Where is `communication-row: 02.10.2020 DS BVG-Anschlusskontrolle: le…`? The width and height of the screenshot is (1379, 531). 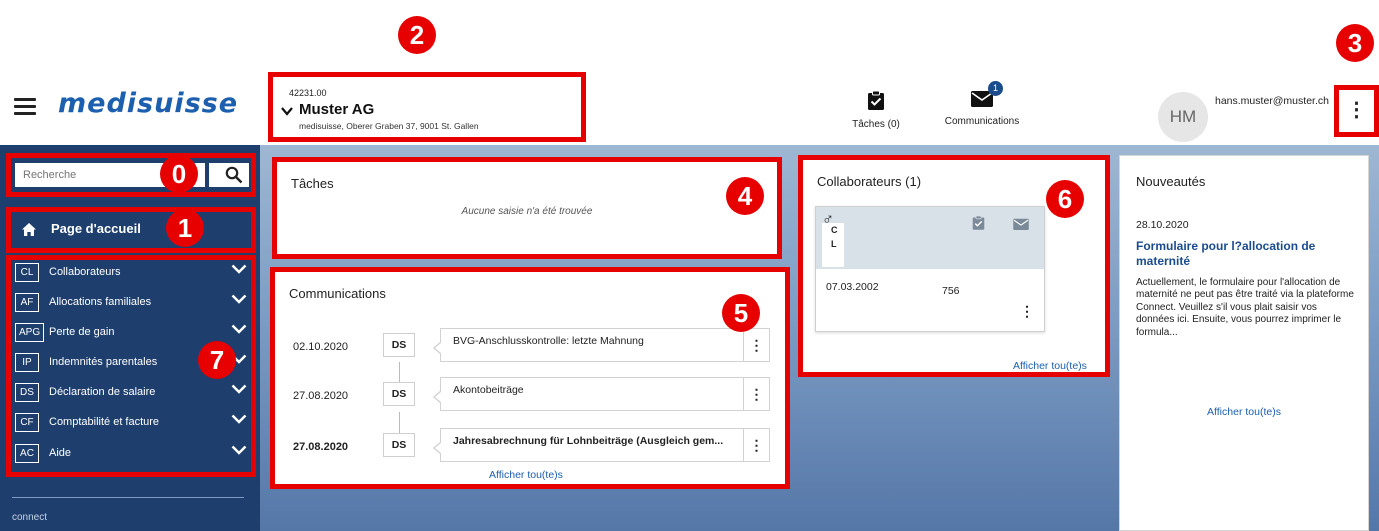
communication-row: 02.10.2020 DS BVG-Anschlusskontrolle: le… is located at coordinates (530, 346).